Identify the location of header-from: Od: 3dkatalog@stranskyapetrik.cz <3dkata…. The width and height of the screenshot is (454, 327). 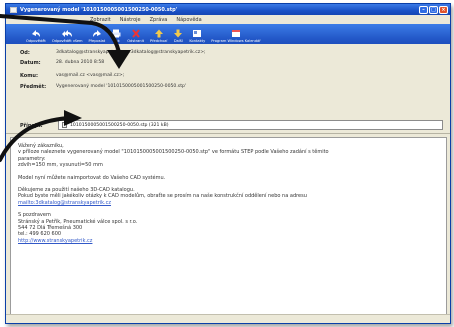
(113, 52).